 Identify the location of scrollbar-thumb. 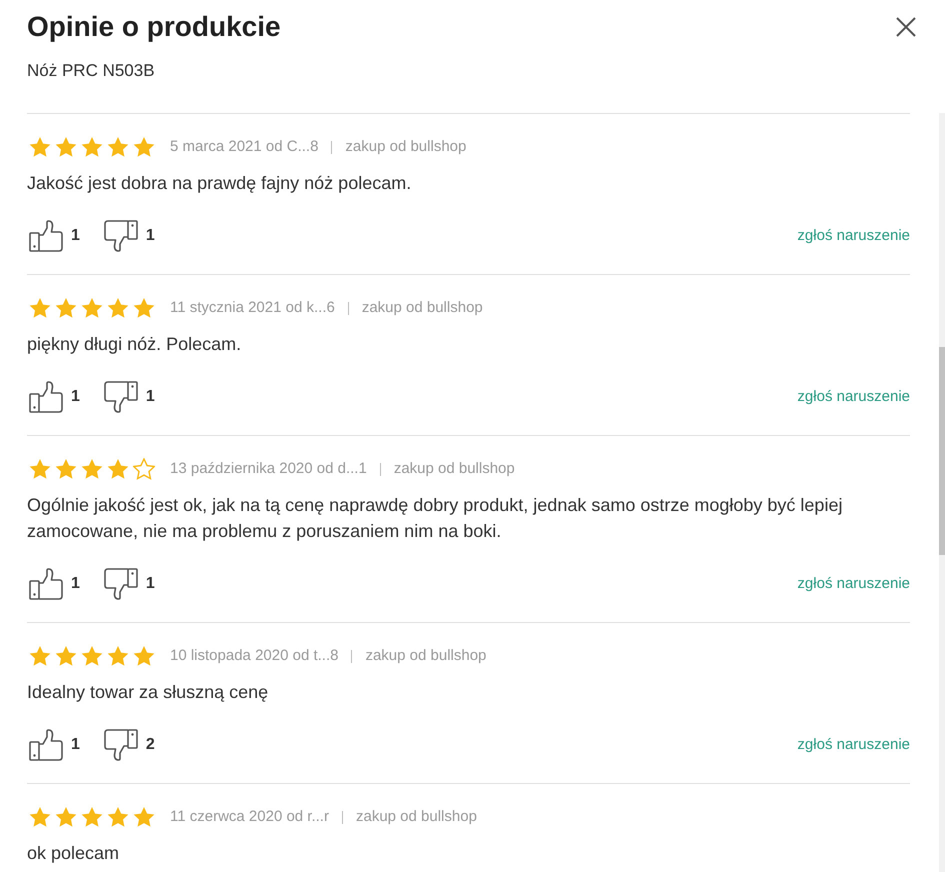
(942, 451).